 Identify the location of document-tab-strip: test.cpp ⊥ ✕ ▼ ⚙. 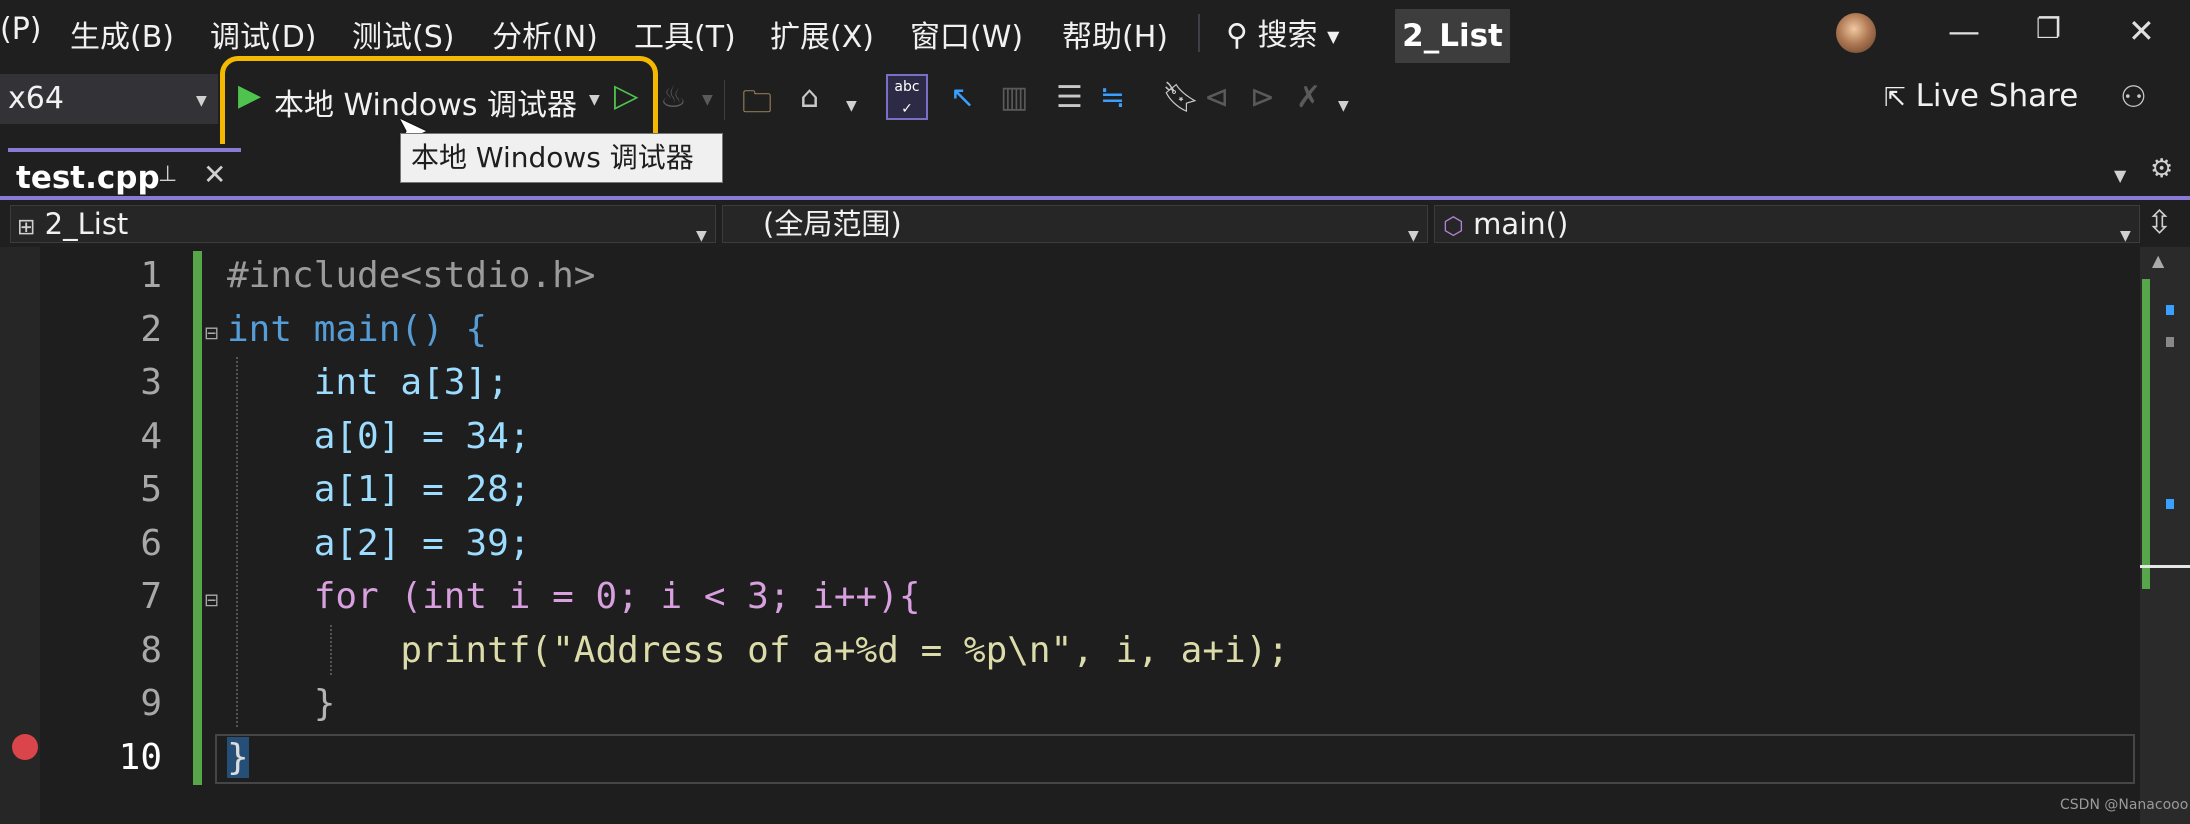
(1095, 173).